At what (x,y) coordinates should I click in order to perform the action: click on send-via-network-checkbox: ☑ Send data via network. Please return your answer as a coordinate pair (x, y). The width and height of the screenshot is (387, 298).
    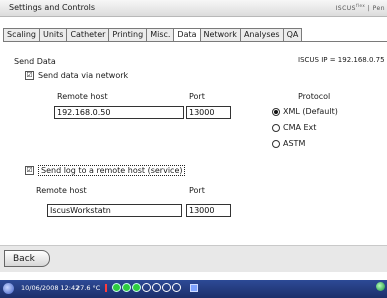
    Looking at the image, I should click on (76, 75).